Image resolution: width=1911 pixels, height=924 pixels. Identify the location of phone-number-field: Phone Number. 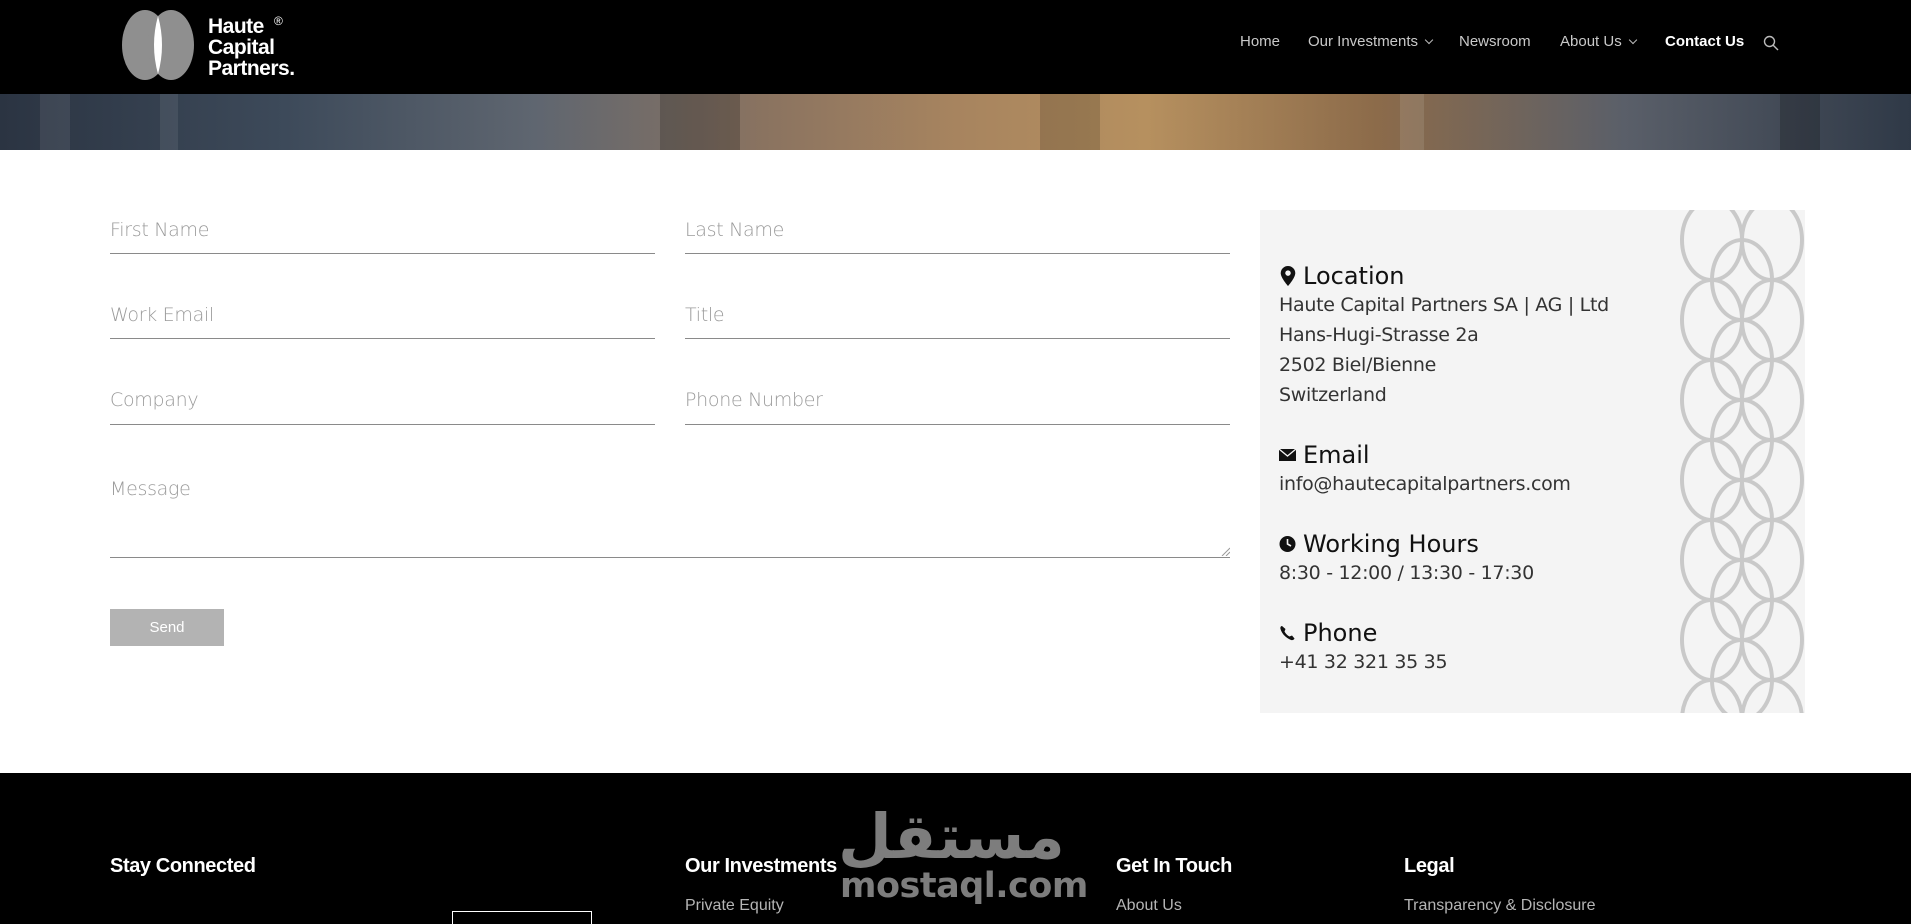
(957, 405).